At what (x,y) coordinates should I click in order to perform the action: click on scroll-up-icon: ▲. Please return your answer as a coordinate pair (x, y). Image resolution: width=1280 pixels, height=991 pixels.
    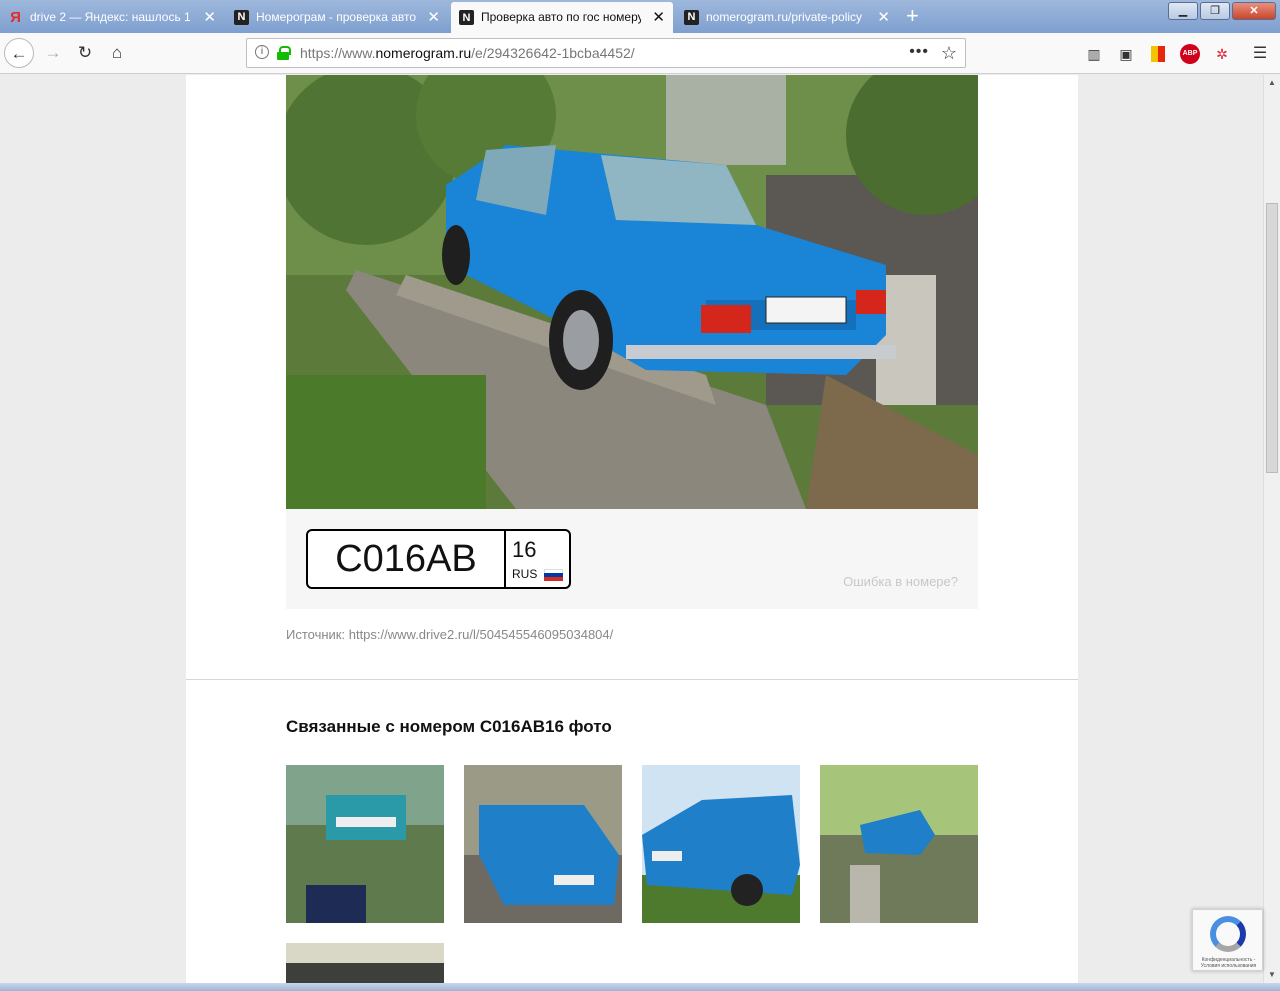
    Looking at the image, I should click on (1272, 83).